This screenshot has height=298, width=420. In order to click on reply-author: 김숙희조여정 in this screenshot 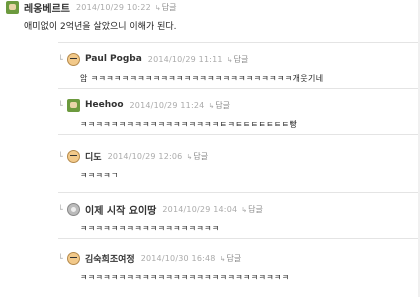, I will do `click(110, 258)`.